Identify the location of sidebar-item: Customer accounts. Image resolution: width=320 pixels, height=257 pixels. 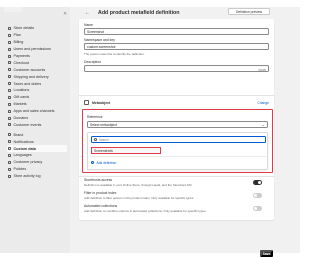
(37, 69).